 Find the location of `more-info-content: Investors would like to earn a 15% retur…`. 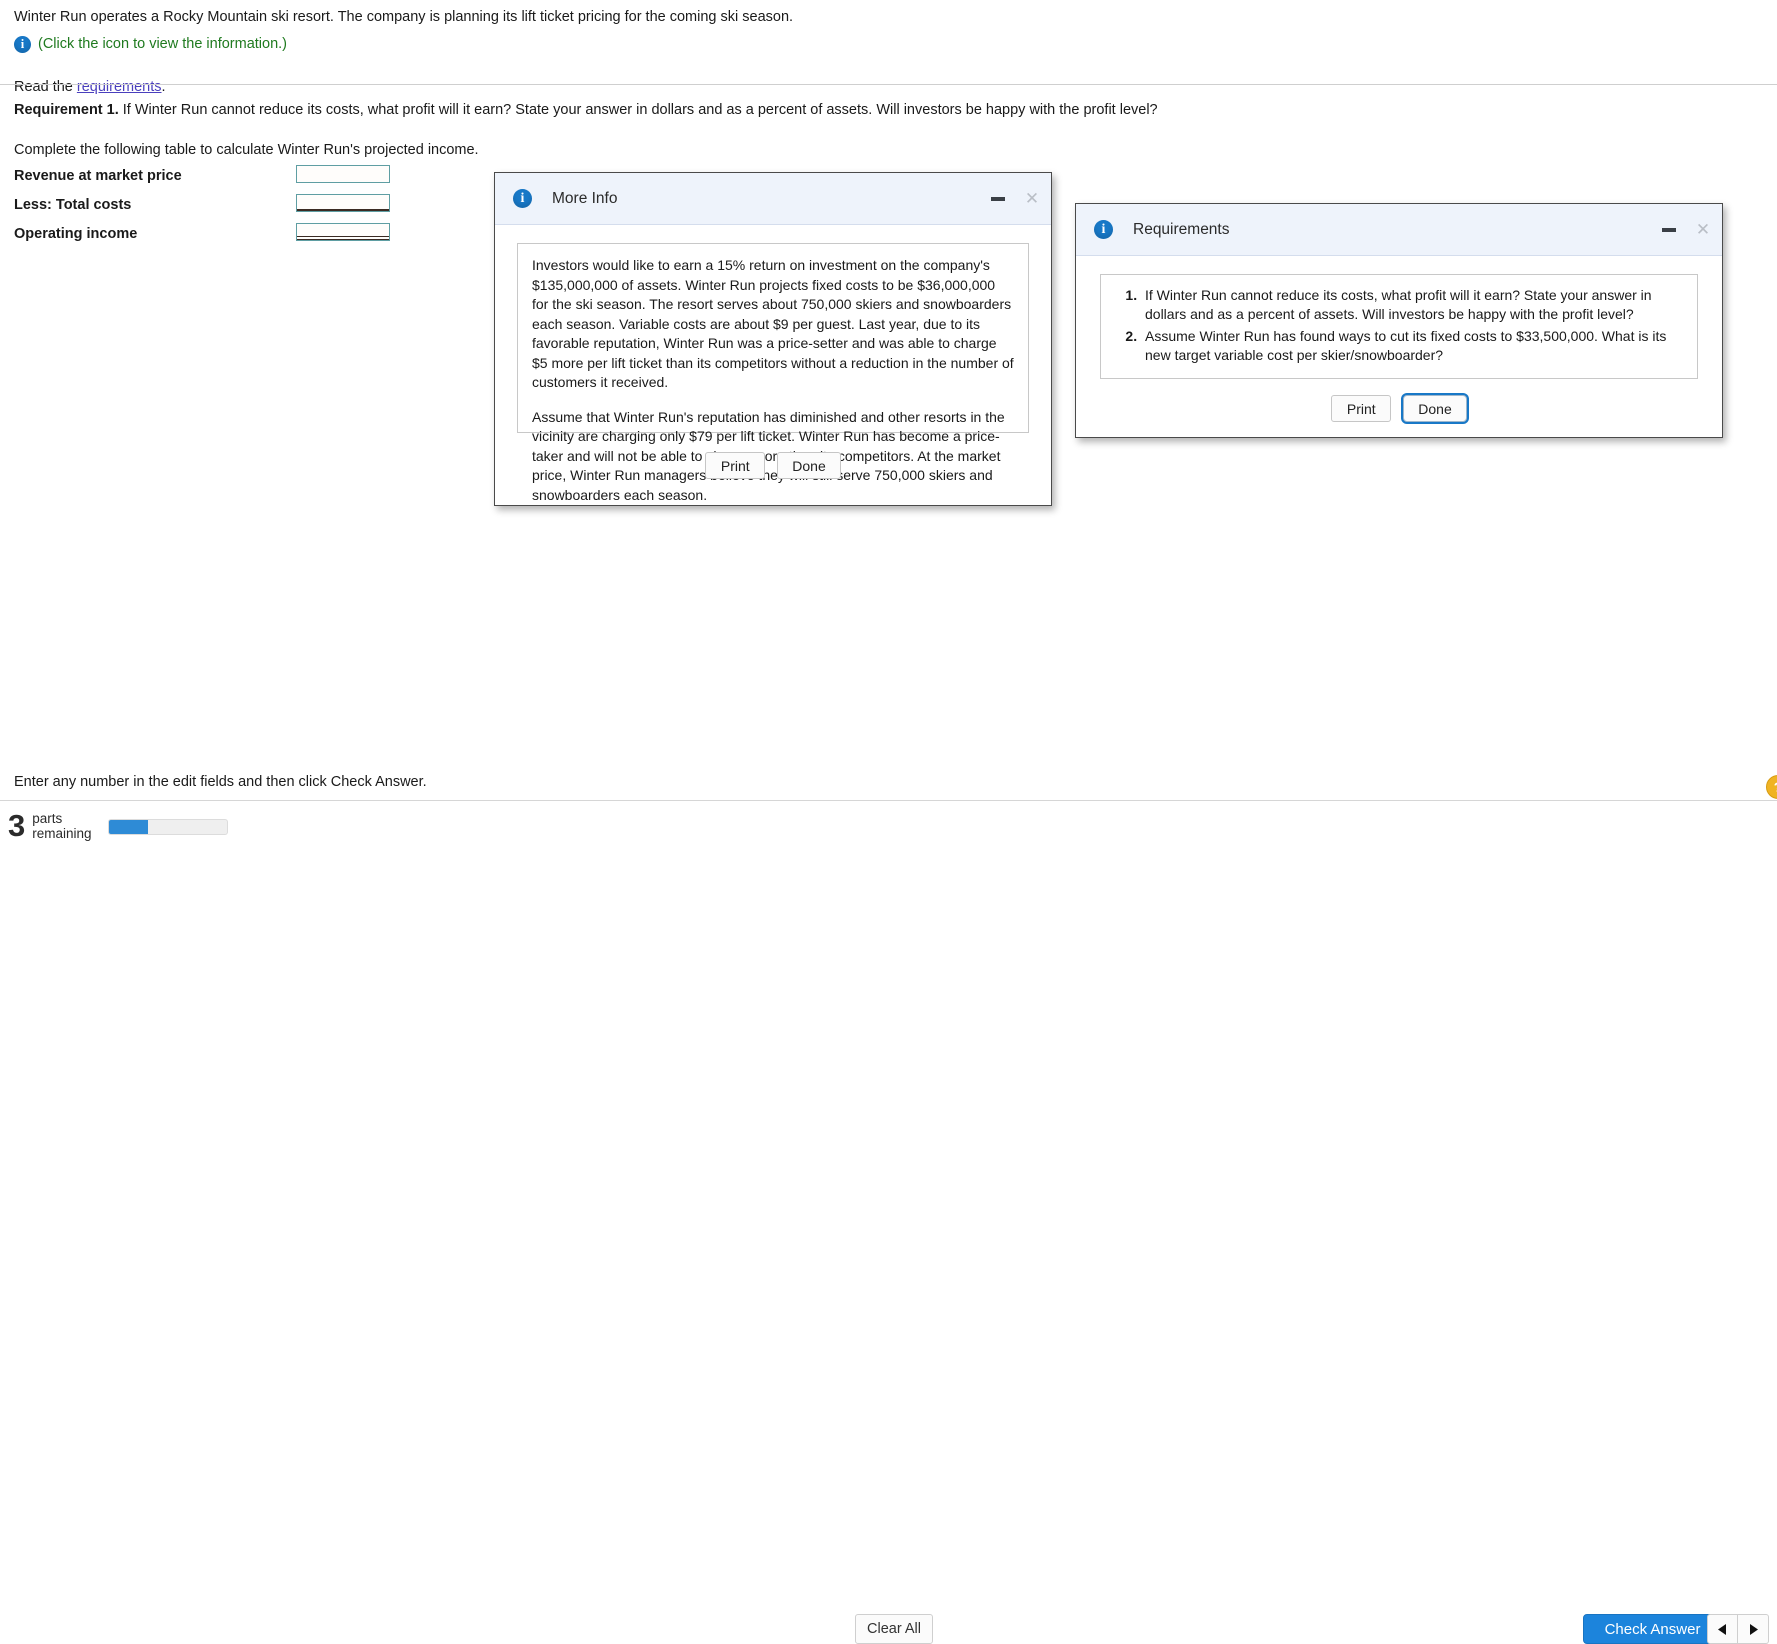

more-info-content: Investors would like to earn a 15% retur… is located at coordinates (773, 373).